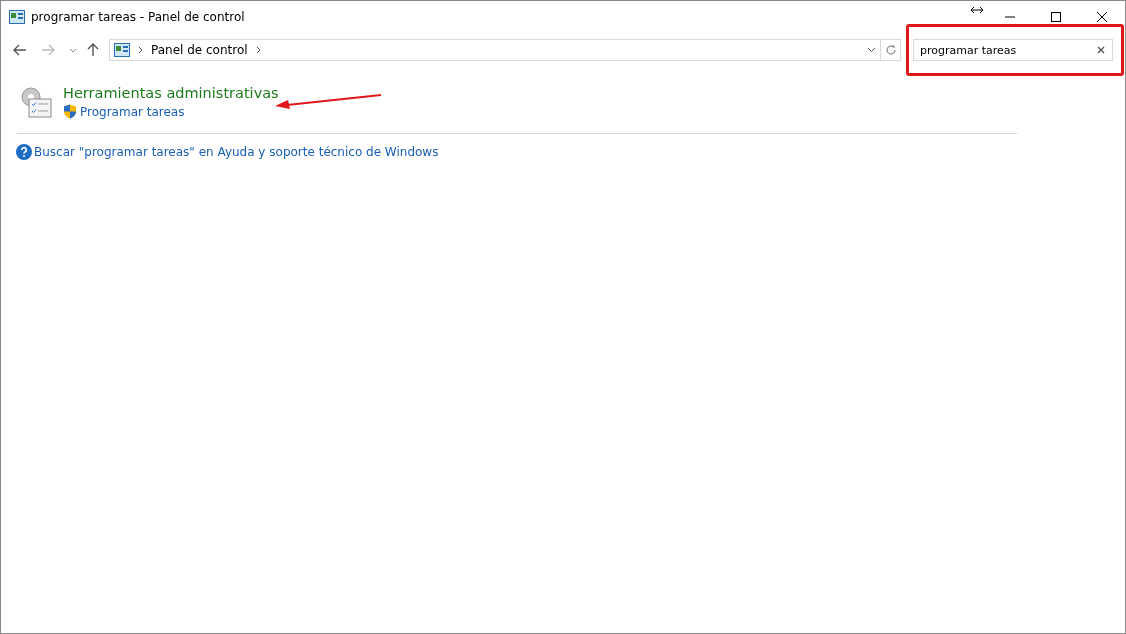 This screenshot has width=1126, height=634. Describe the element at coordinates (93, 50) in the screenshot. I see `up-arrow-icon` at that location.